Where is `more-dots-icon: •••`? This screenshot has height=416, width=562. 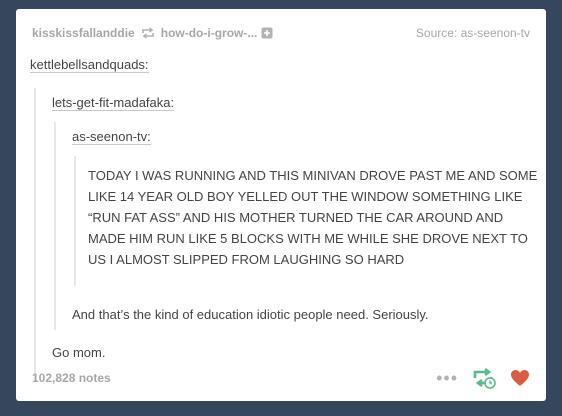
more-dots-icon: ••• is located at coordinates (447, 378).